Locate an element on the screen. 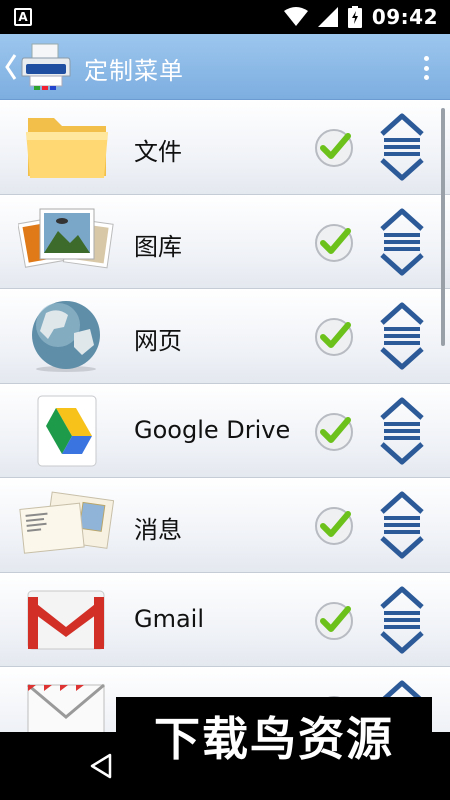 The image size is (450, 800). clock: 09:42 is located at coordinates (404, 17).